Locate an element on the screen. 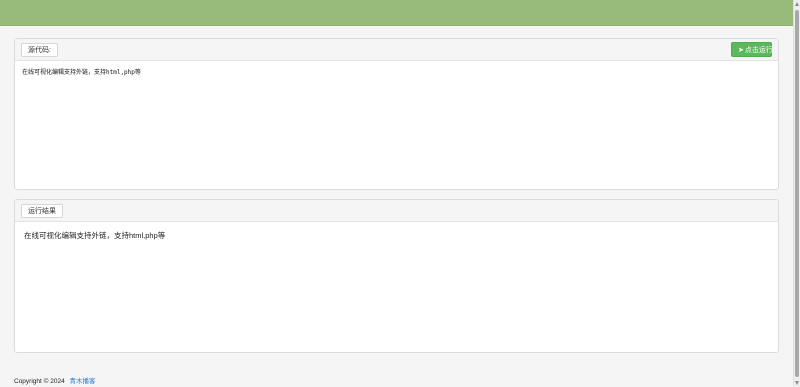  source-code-label: 源代码: is located at coordinates (39, 50).